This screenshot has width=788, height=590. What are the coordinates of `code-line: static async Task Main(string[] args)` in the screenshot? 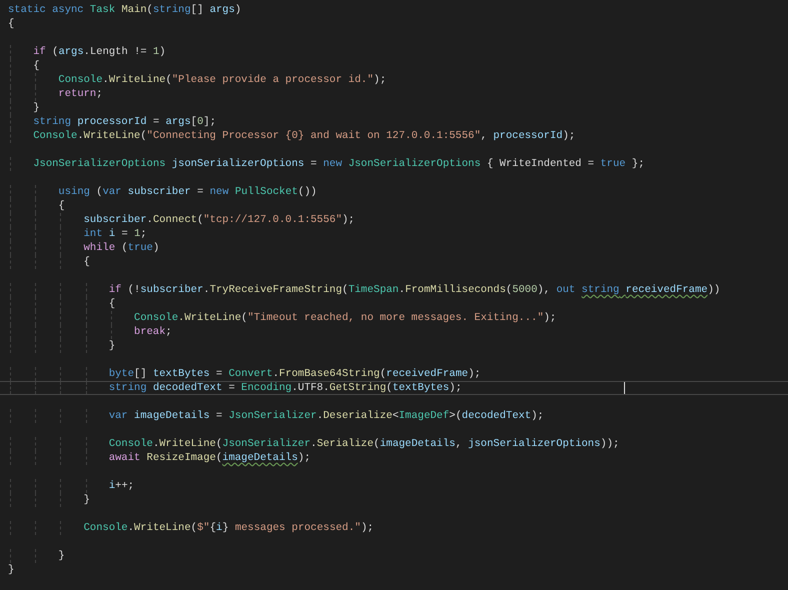 It's located at (124, 10).